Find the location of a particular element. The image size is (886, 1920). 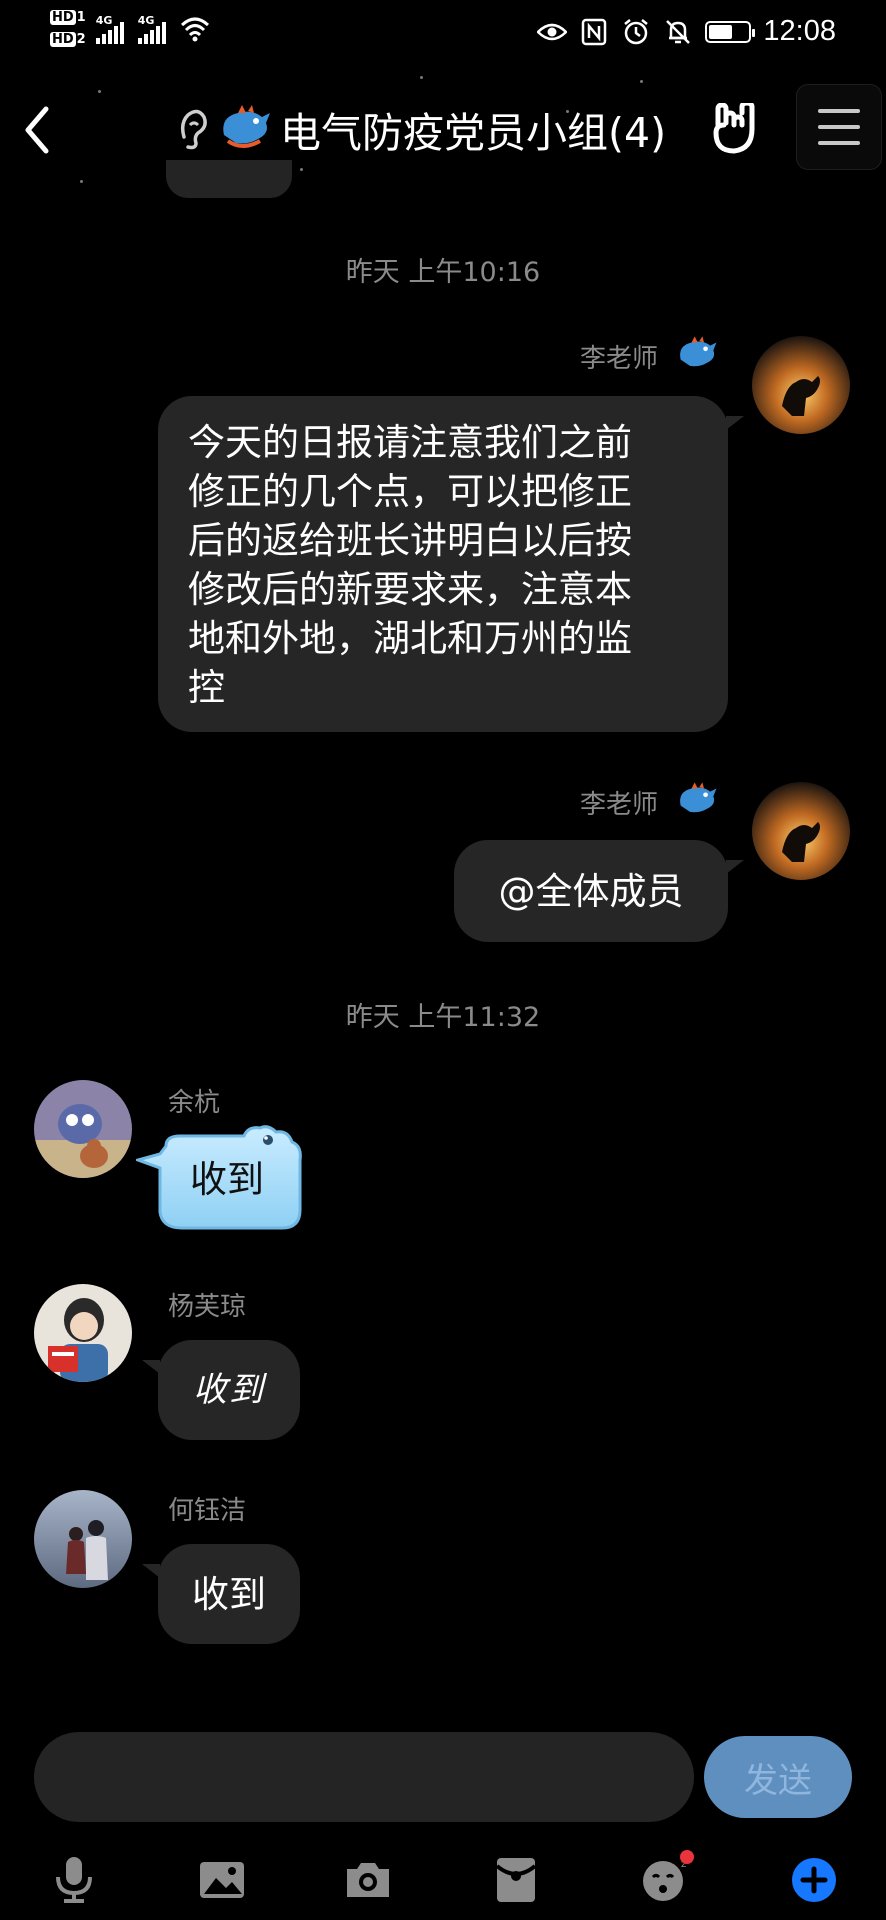

plus-icon is located at coordinates (814, 1880).